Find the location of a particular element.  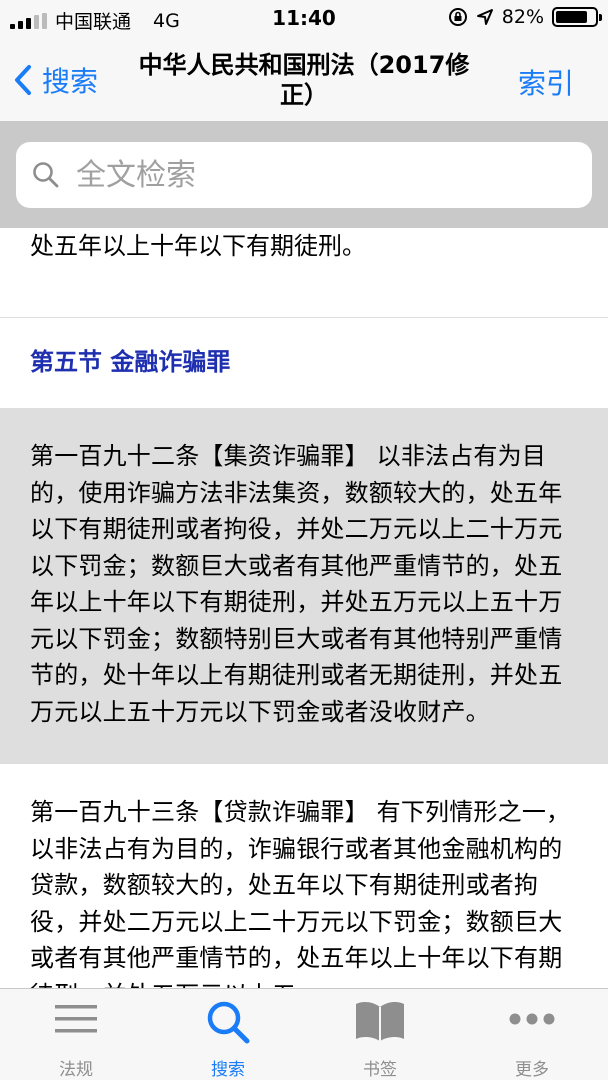

status-right: 82% is located at coordinates (525, 17).